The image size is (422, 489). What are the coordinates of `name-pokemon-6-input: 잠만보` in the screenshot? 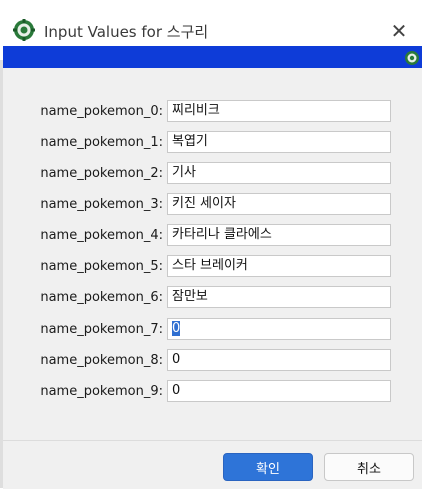 It's located at (279, 297).